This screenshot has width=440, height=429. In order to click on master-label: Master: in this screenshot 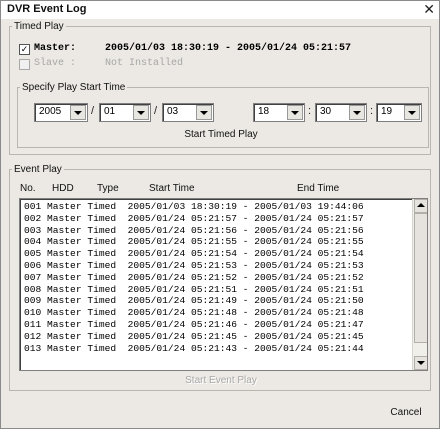, I will do `click(55, 48)`.